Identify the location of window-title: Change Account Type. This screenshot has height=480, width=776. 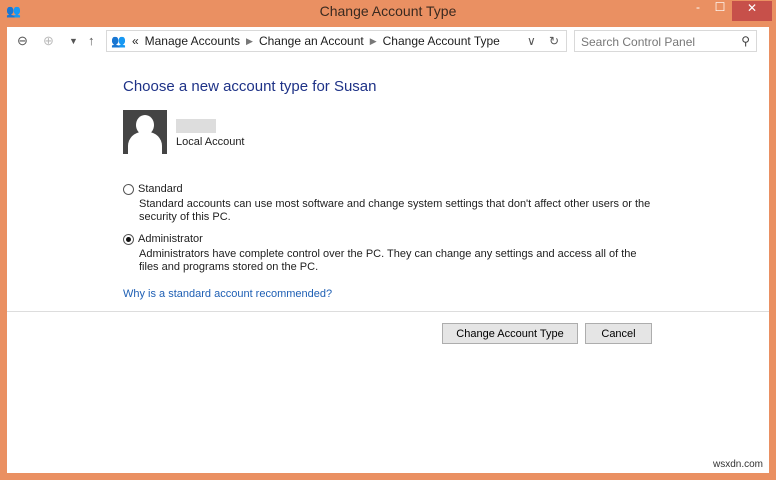
(388, 11).